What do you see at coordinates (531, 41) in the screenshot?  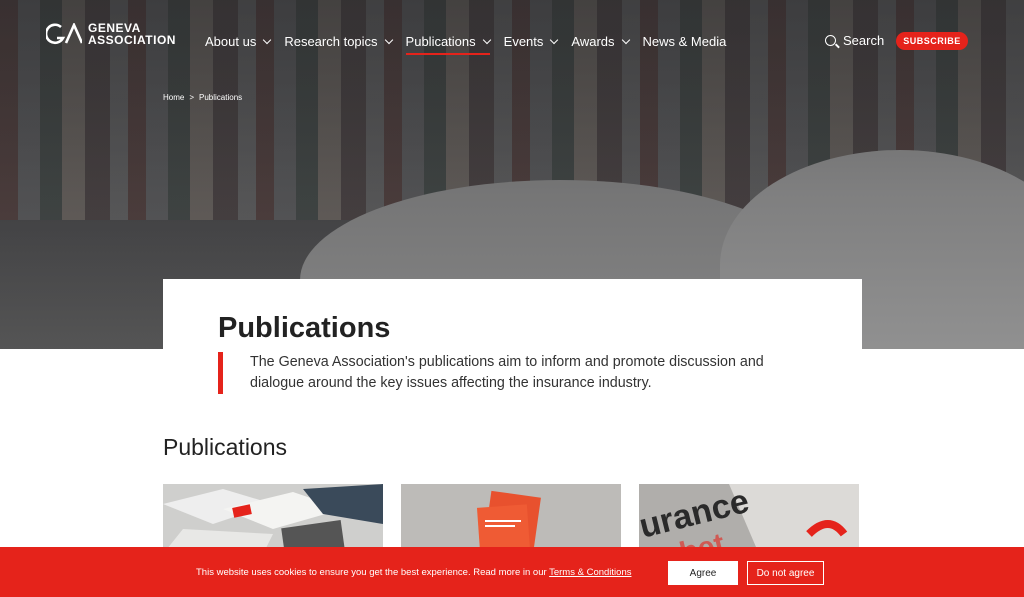 I see `nav-events: Events` at bounding box center [531, 41].